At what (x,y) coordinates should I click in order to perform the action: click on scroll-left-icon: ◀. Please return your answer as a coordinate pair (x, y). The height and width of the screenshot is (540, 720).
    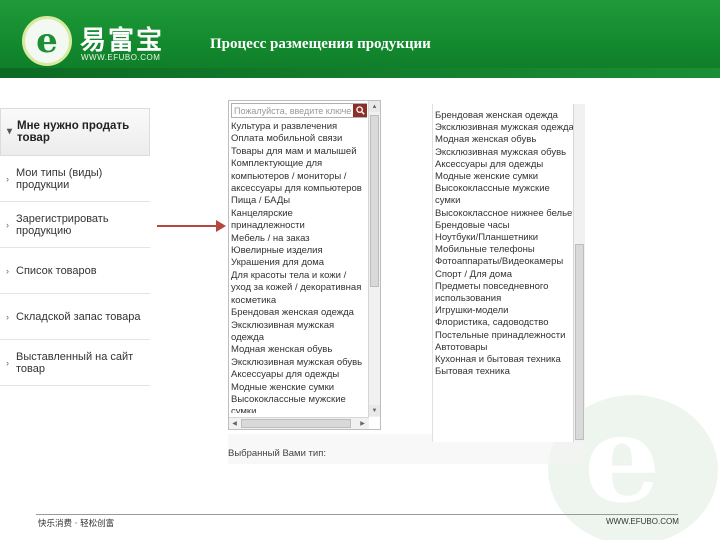
    Looking at the image, I should click on (234, 423).